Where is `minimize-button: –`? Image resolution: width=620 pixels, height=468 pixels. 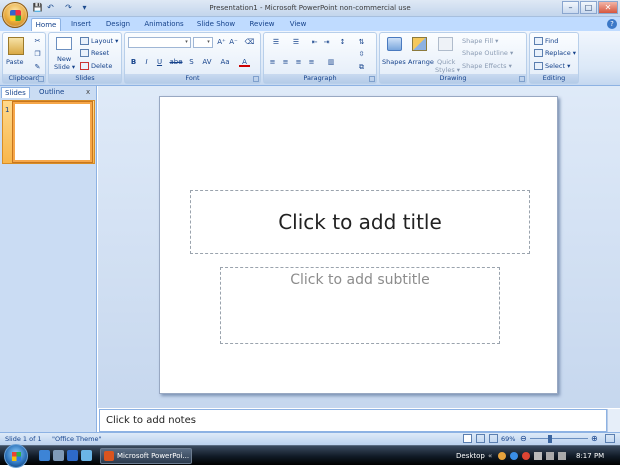 minimize-button: – is located at coordinates (570, 7).